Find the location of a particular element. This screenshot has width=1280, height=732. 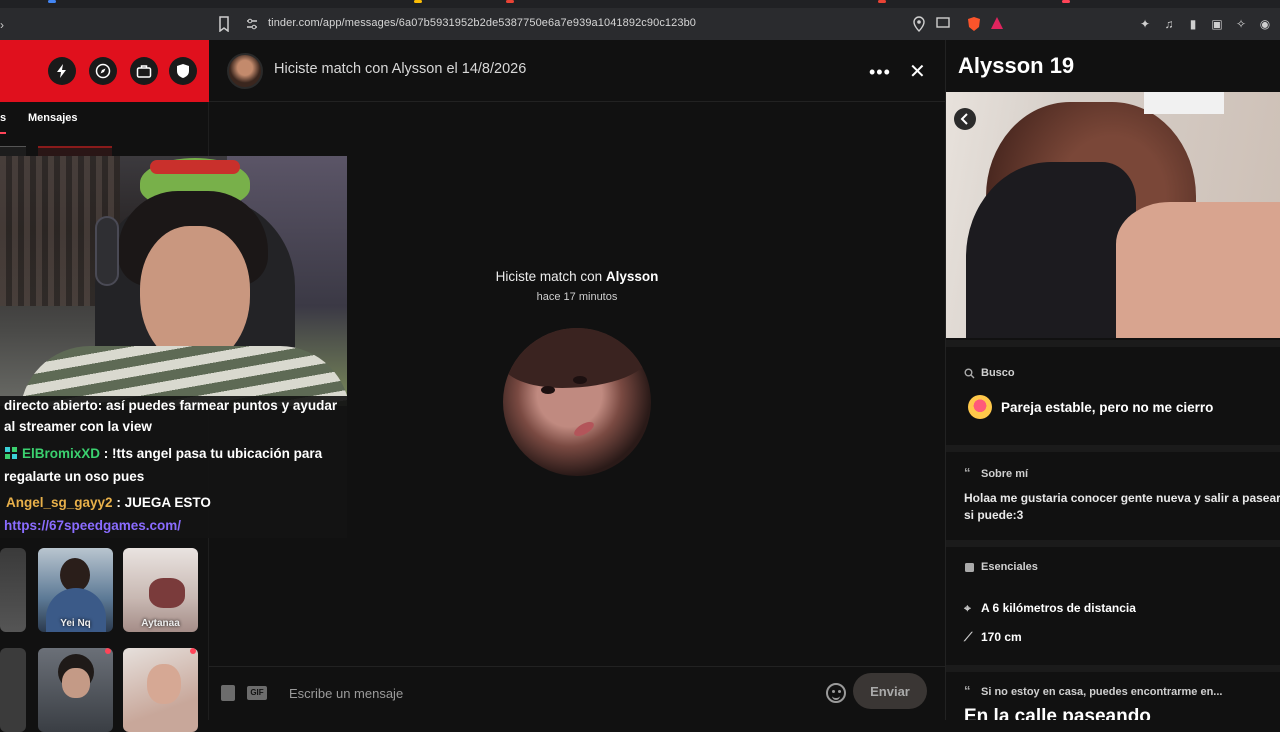

stream-chat-message: Angel_sg_gayy2 : JUEGA ESTO is located at coordinates (108, 502).